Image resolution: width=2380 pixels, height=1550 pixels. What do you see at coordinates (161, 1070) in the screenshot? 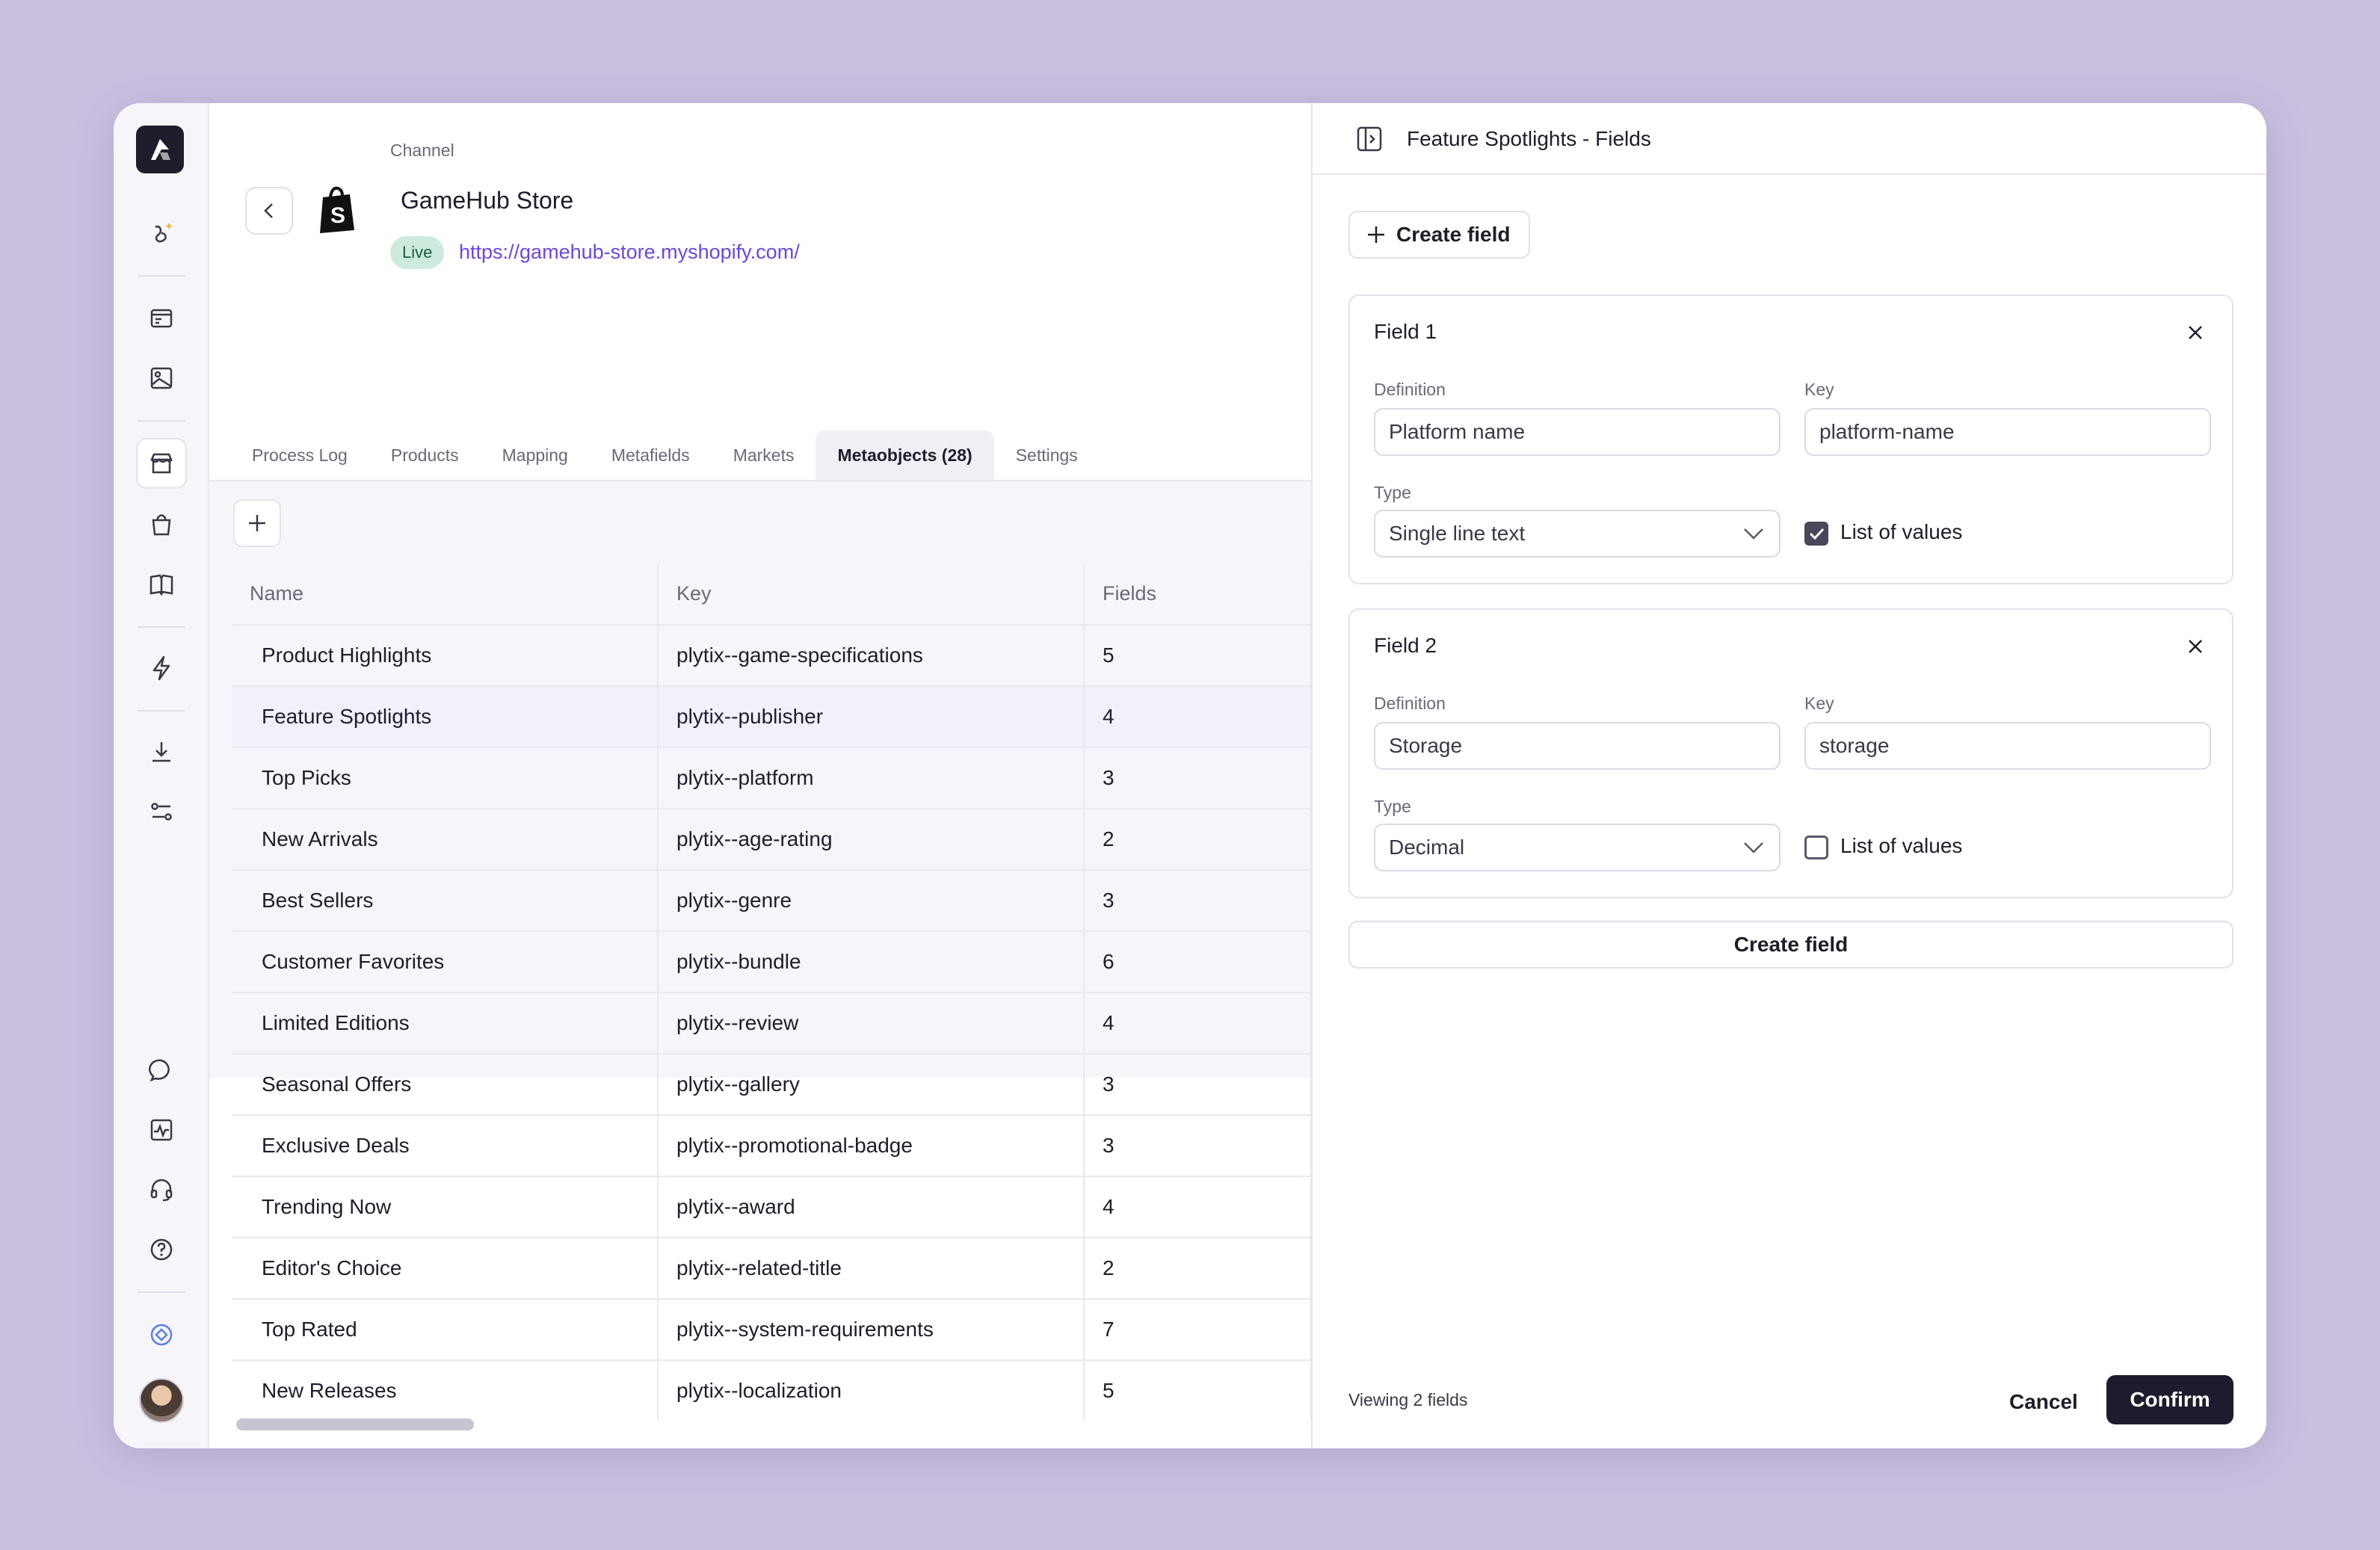
I see `chat-icon` at bounding box center [161, 1070].